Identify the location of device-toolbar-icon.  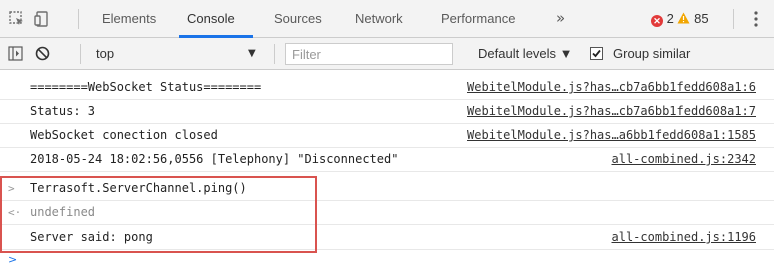
(42, 19).